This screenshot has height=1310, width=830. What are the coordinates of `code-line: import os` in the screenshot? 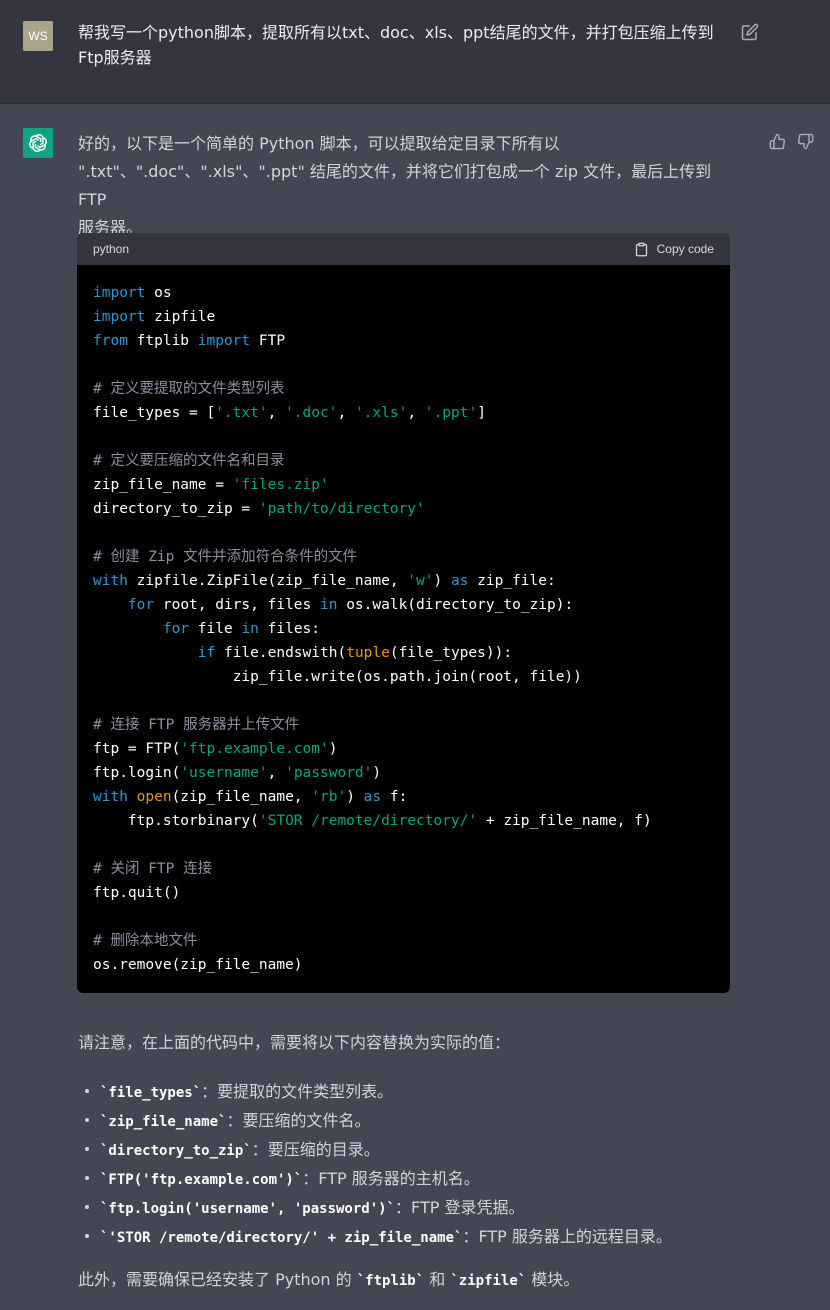 It's located at (132, 293).